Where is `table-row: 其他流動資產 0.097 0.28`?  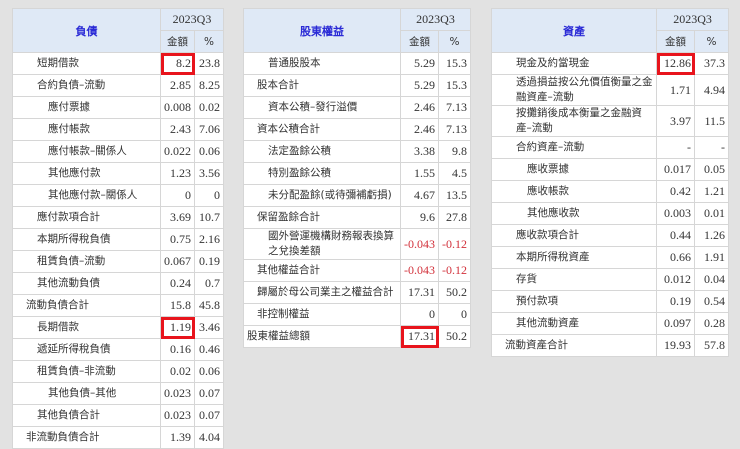
table-row: 其他流動資產 0.097 0.28 is located at coordinates (609, 323).